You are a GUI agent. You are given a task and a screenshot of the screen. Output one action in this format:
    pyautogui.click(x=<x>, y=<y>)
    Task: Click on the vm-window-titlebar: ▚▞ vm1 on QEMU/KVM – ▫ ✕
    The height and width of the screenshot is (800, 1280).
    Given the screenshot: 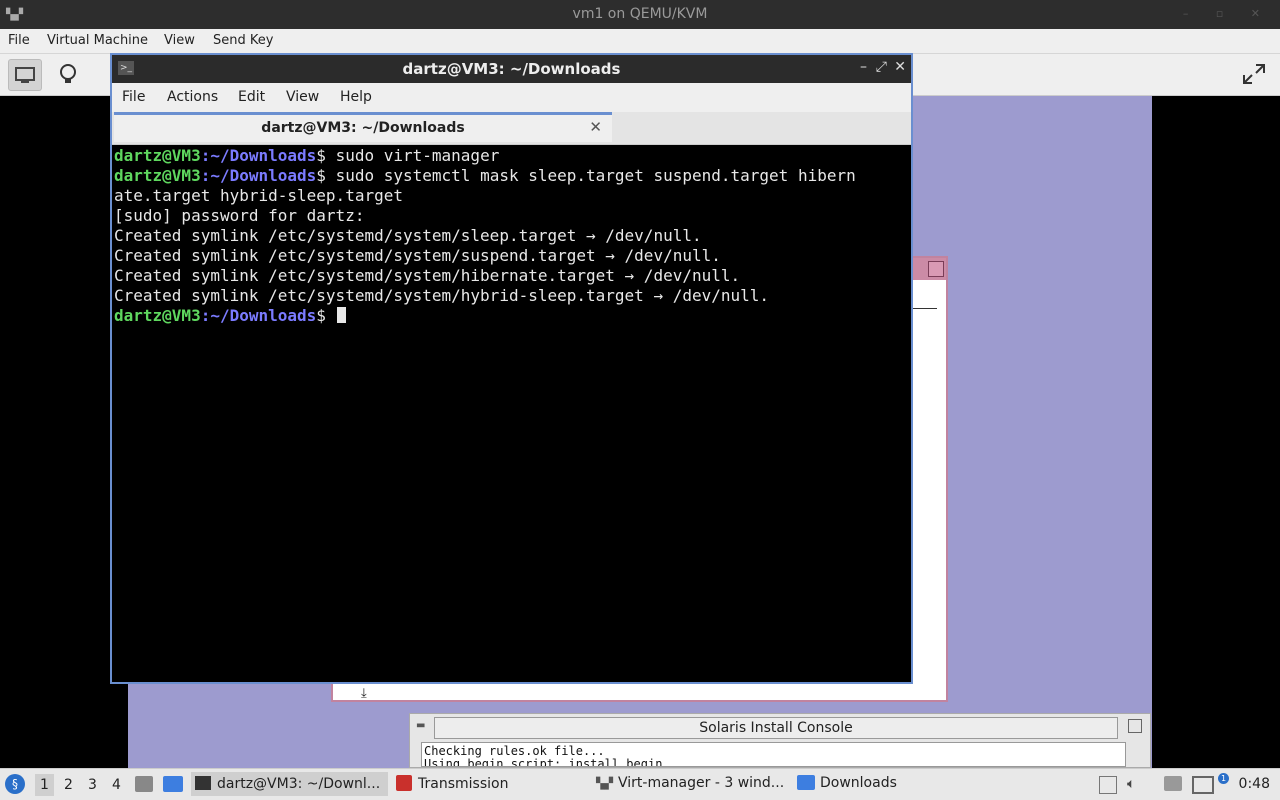 What is the action you would take?
    pyautogui.click(x=640, y=14)
    